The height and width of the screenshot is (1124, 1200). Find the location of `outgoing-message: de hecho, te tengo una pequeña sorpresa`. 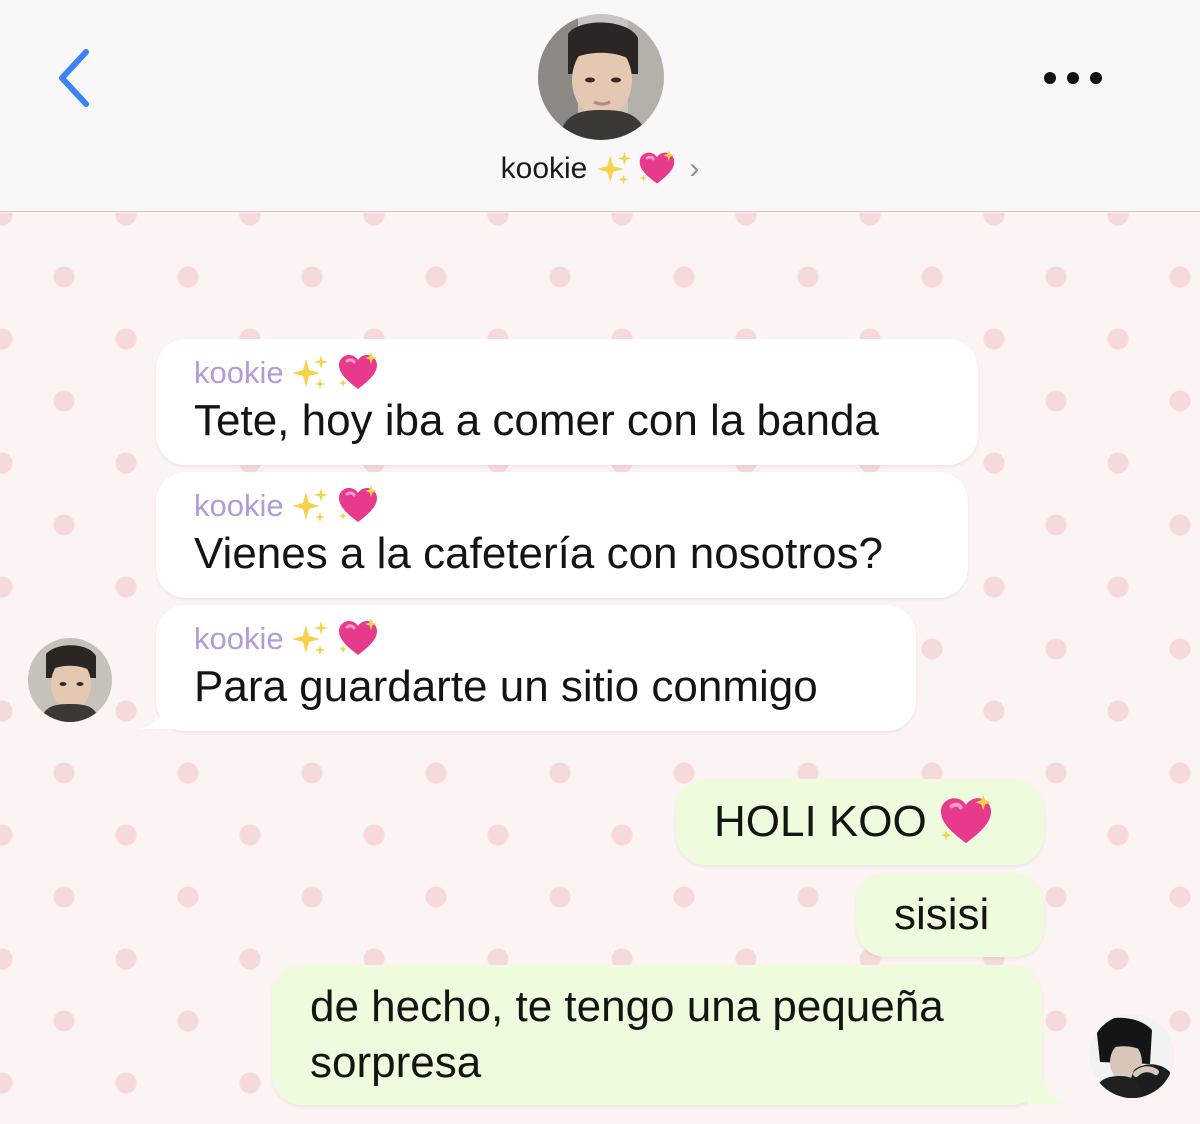

outgoing-message: de hecho, te tengo una pequeña sorpresa is located at coordinates (657, 1035).